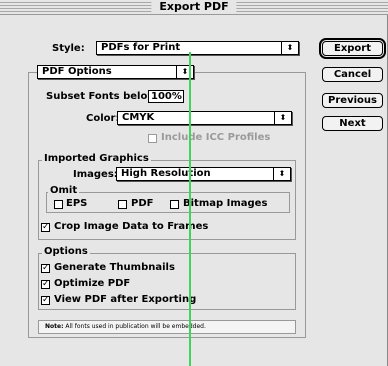 This screenshot has width=388, height=366. I want to click on note-bold: Note:, so click(54, 326).